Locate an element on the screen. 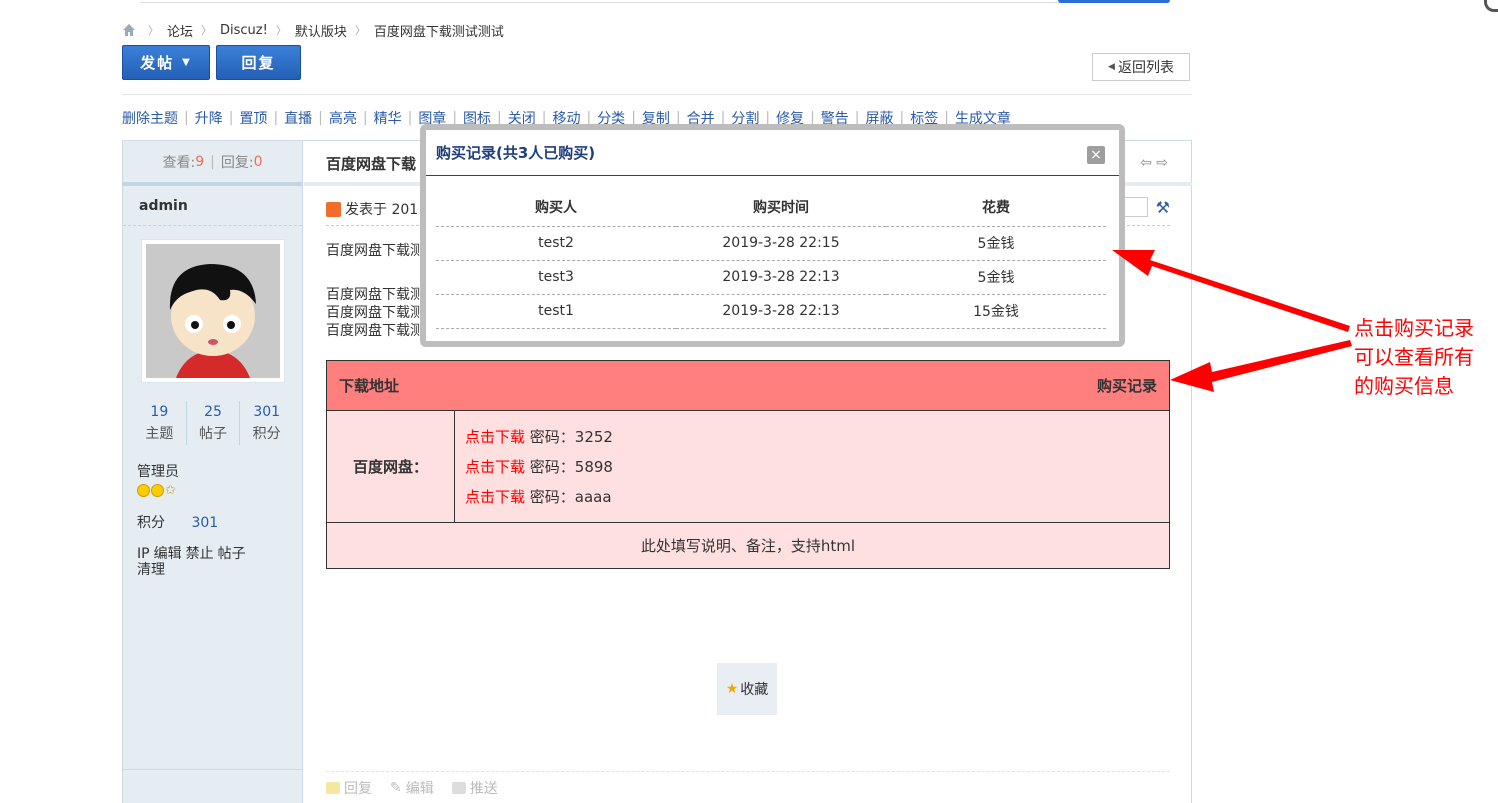  download-note: 此处填写说明、备注，支持html is located at coordinates (748, 545).